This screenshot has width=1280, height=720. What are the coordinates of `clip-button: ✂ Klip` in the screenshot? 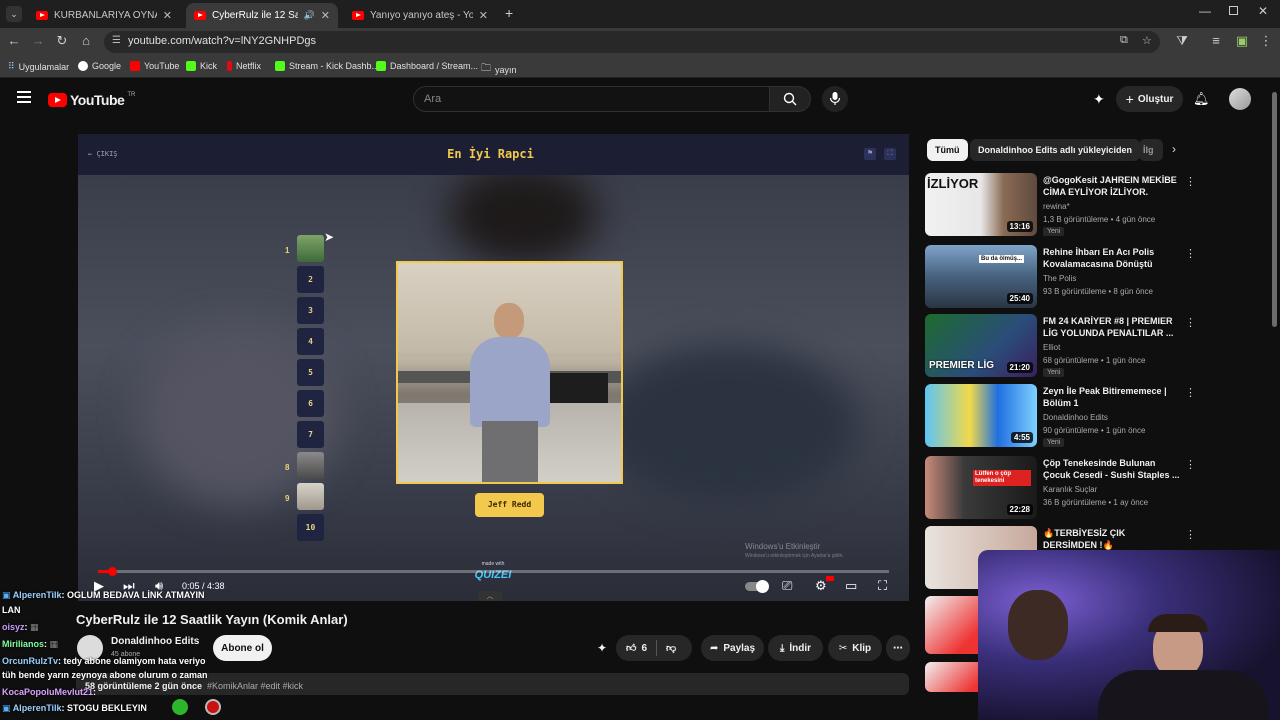 It's located at (855, 648).